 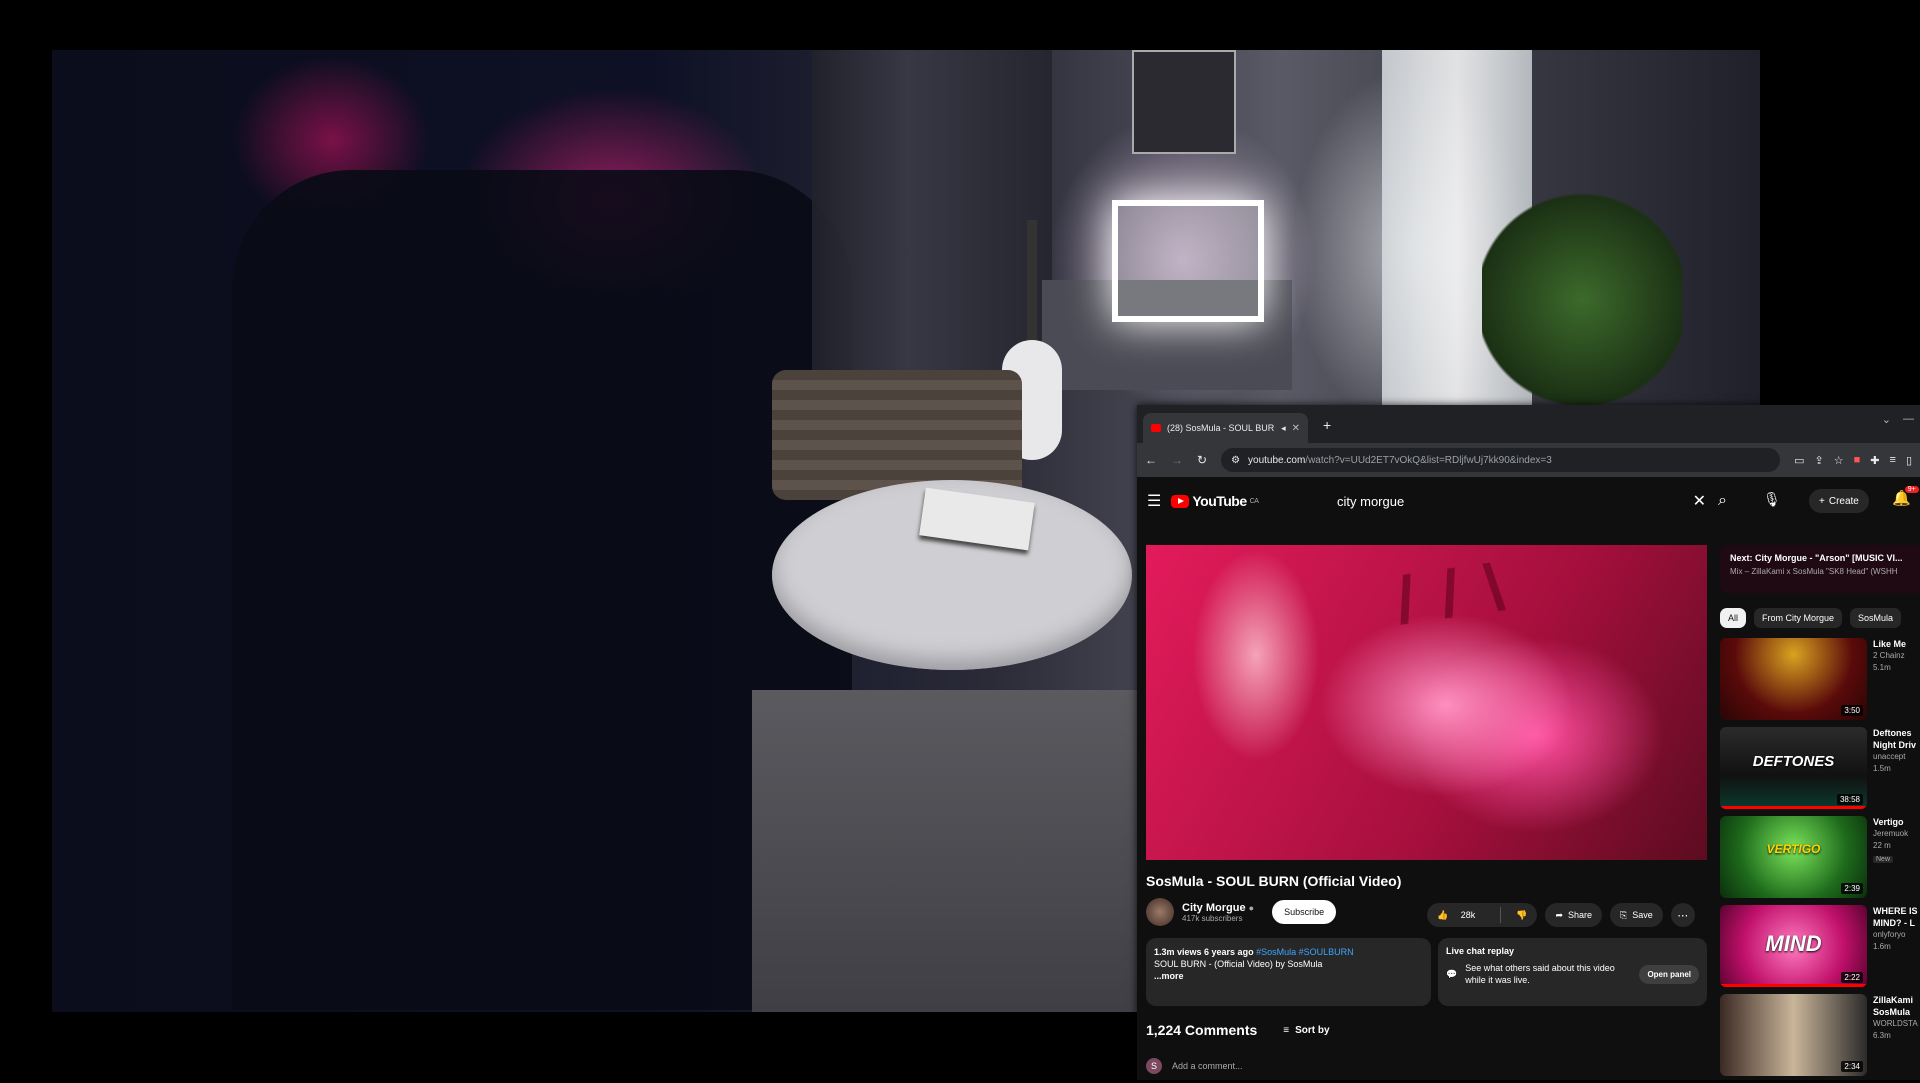 I want to click on video-thumbnail: VERTIGO 2:39, so click(x=1793, y=857).